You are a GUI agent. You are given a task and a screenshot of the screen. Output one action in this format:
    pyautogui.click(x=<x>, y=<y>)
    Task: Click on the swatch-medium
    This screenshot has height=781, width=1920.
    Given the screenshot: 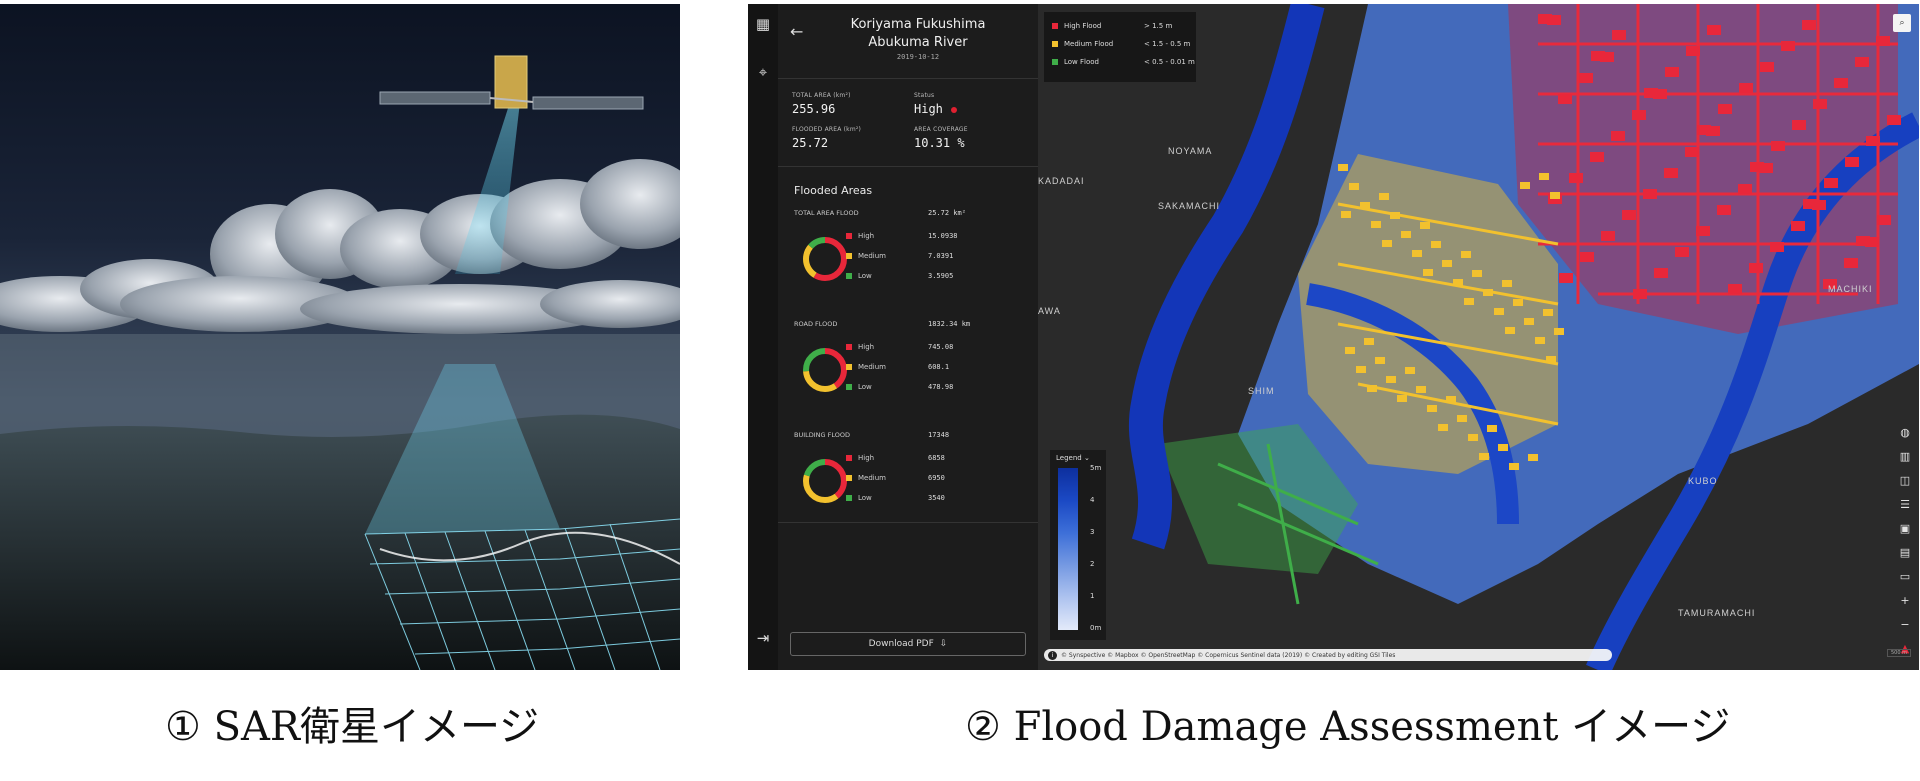 What is the action you would take?
    pyautogui.click(x=849, y=256)
    